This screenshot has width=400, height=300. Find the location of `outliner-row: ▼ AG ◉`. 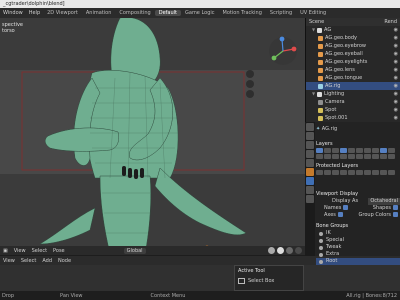

outliner-row: ▼ AG ◉ is located at coordinates (353, 30).